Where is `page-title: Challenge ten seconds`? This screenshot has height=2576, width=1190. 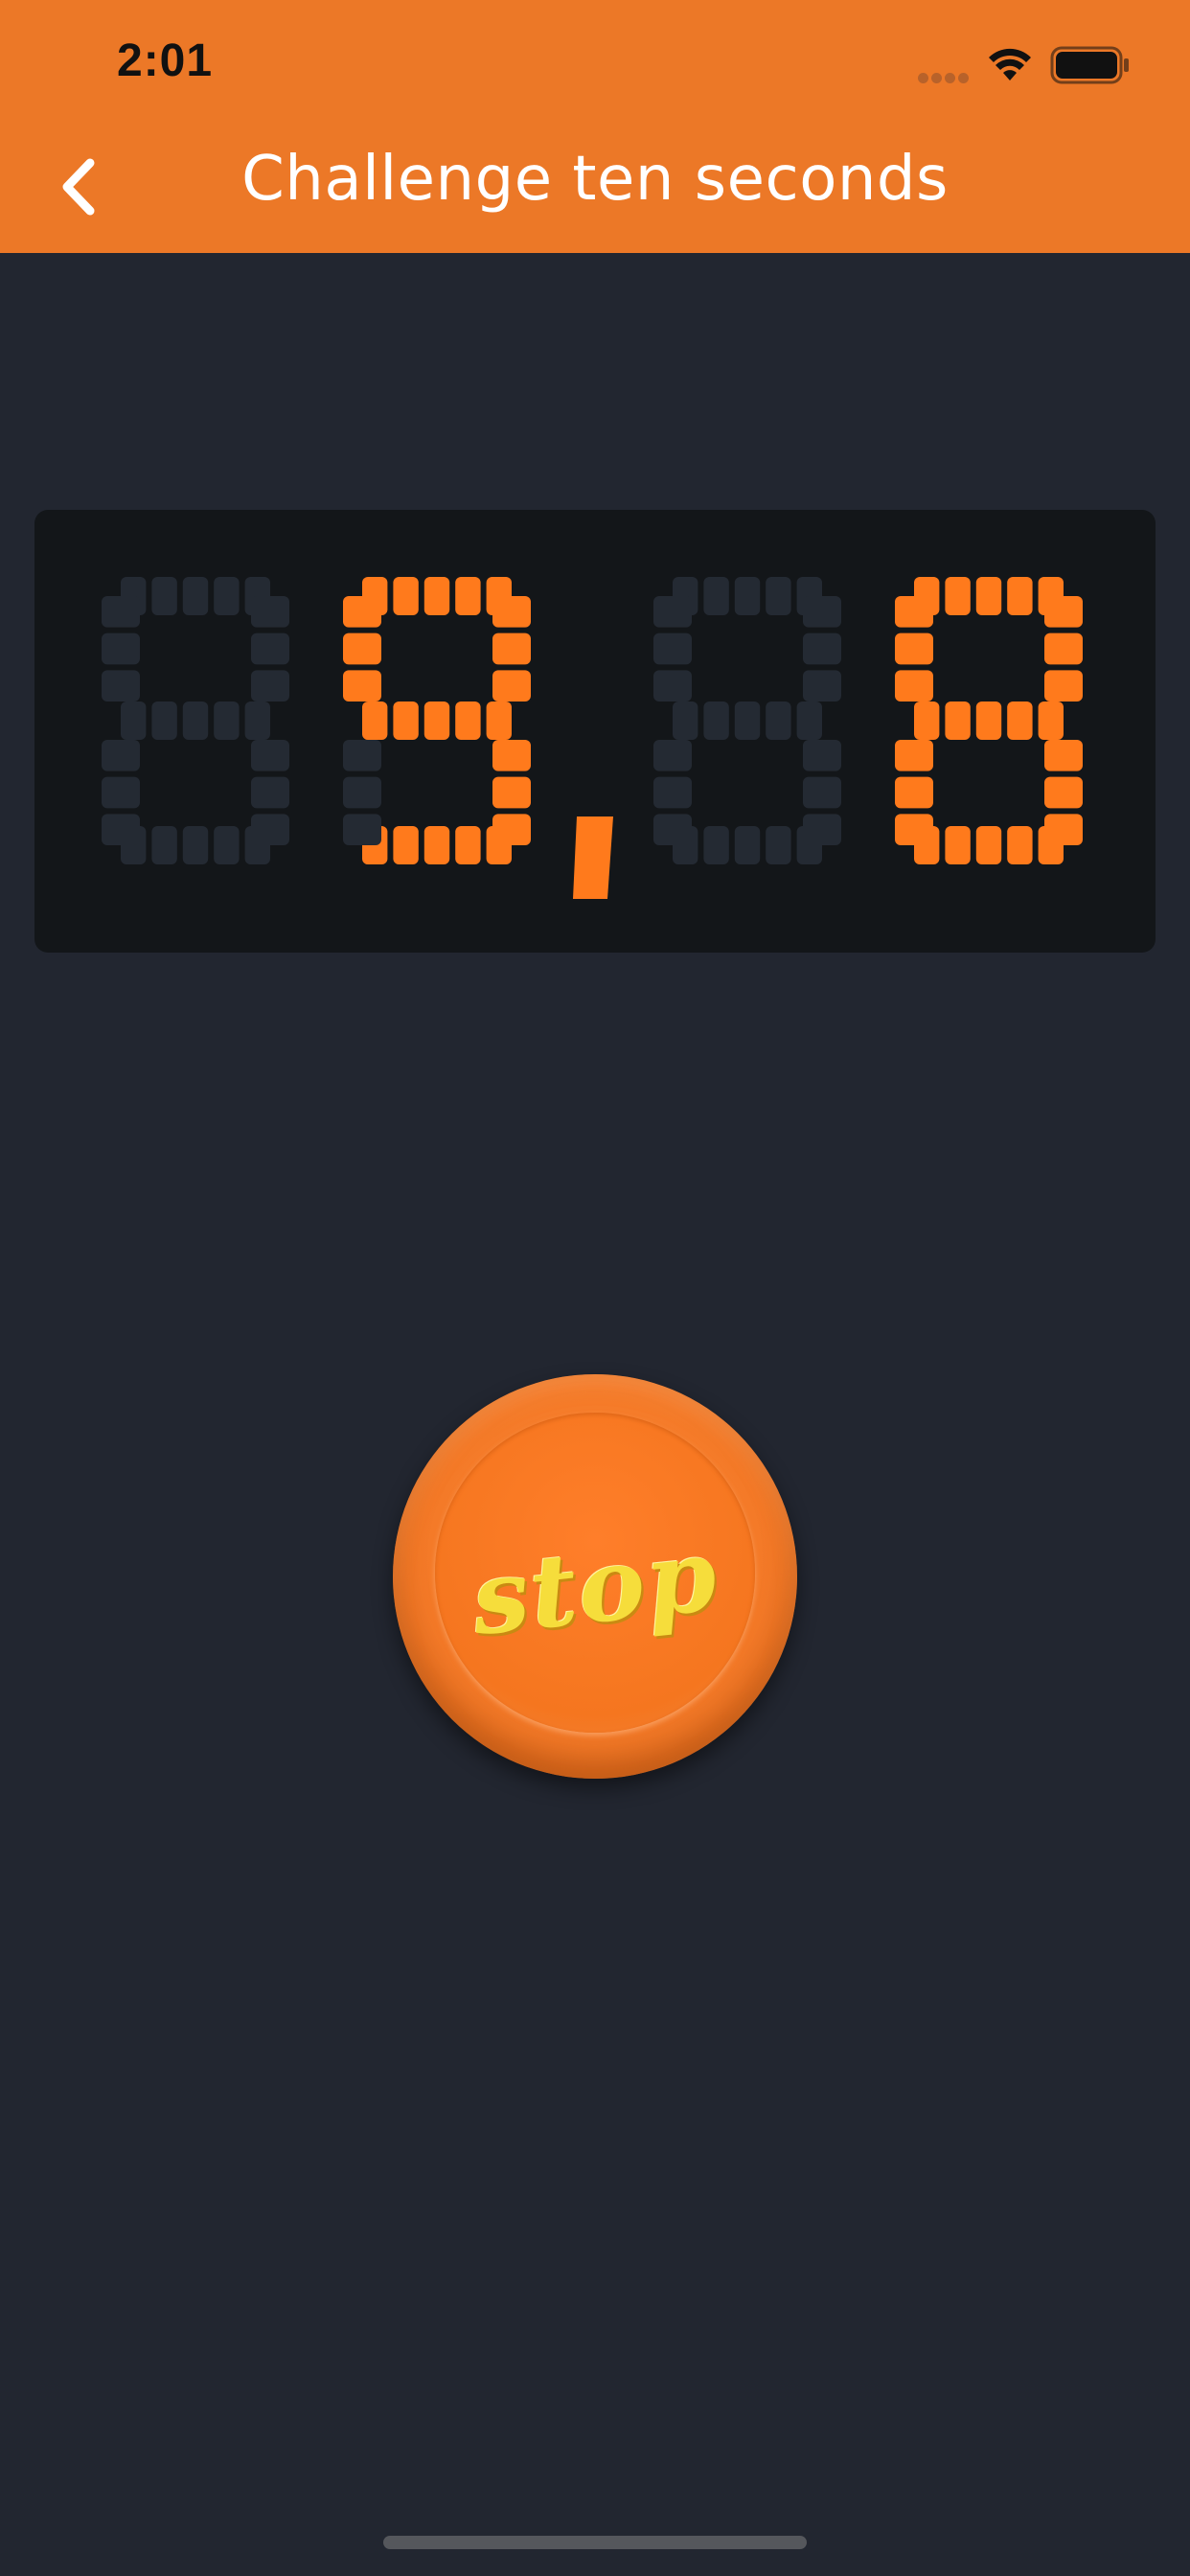
page-title: Challenge ten seconds is located at coordinates (595, 179).